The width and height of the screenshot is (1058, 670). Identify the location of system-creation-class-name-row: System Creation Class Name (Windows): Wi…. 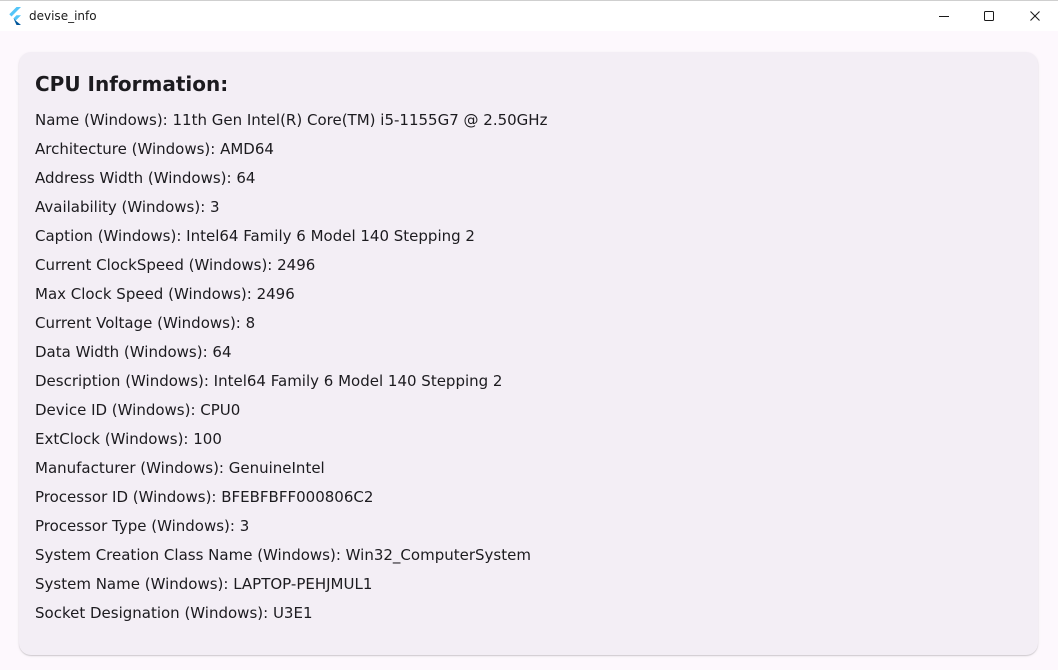
(283, 555).